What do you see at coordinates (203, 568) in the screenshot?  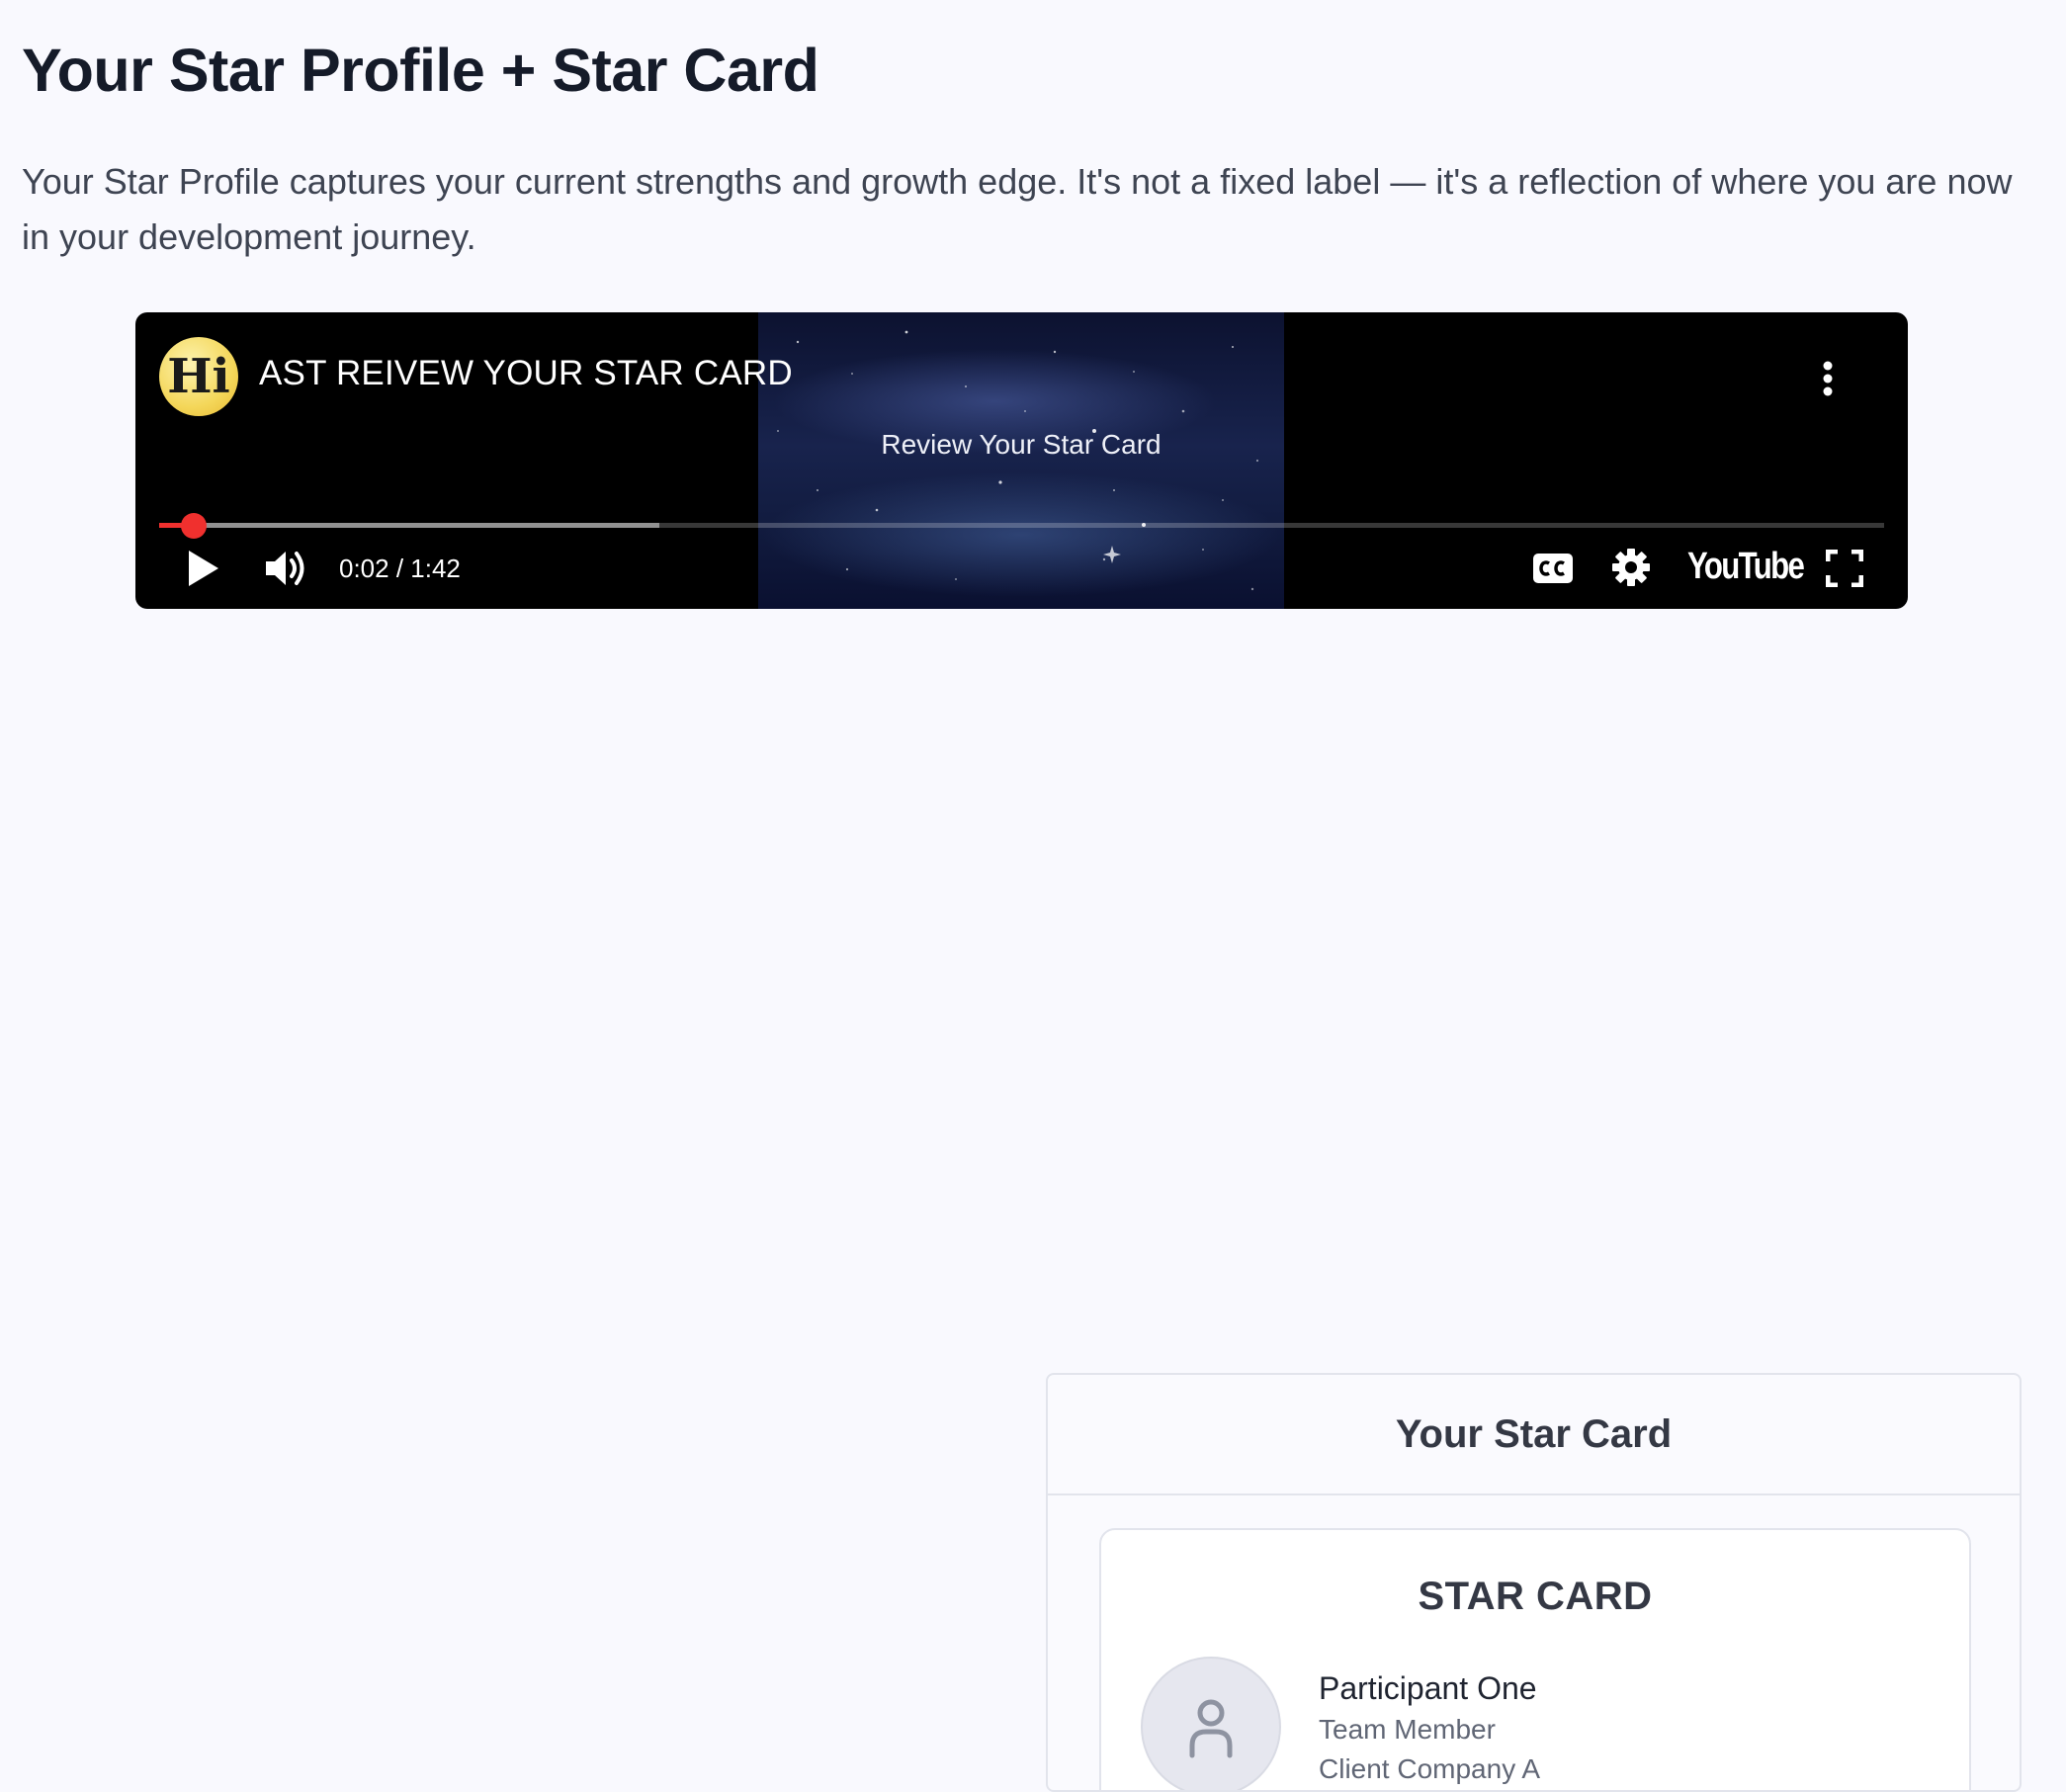 I see `play-icon` at bounding box center [203, 568].